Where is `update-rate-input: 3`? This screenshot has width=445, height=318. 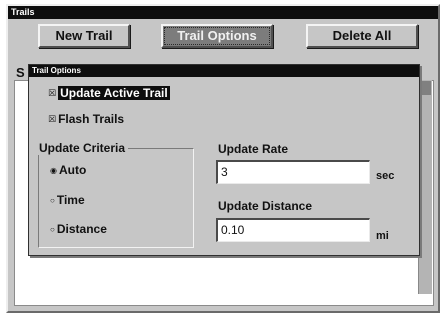
update-rate-input: 3 is located at coordinates (293, 172).